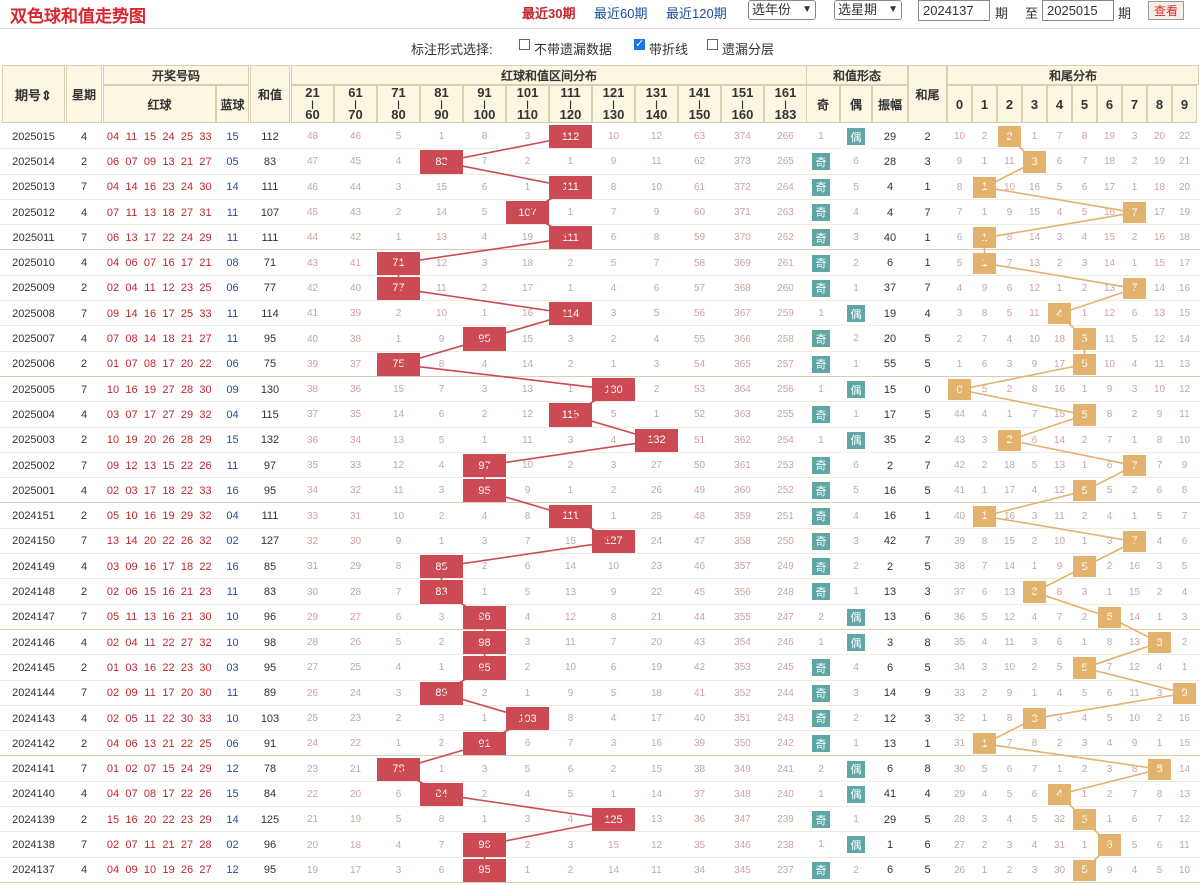 The image size is (1200, 885). What do you see at coordinates (113, 187) in the screenshot?
I see `red-ball: 04` at bounding box center [113, 187].